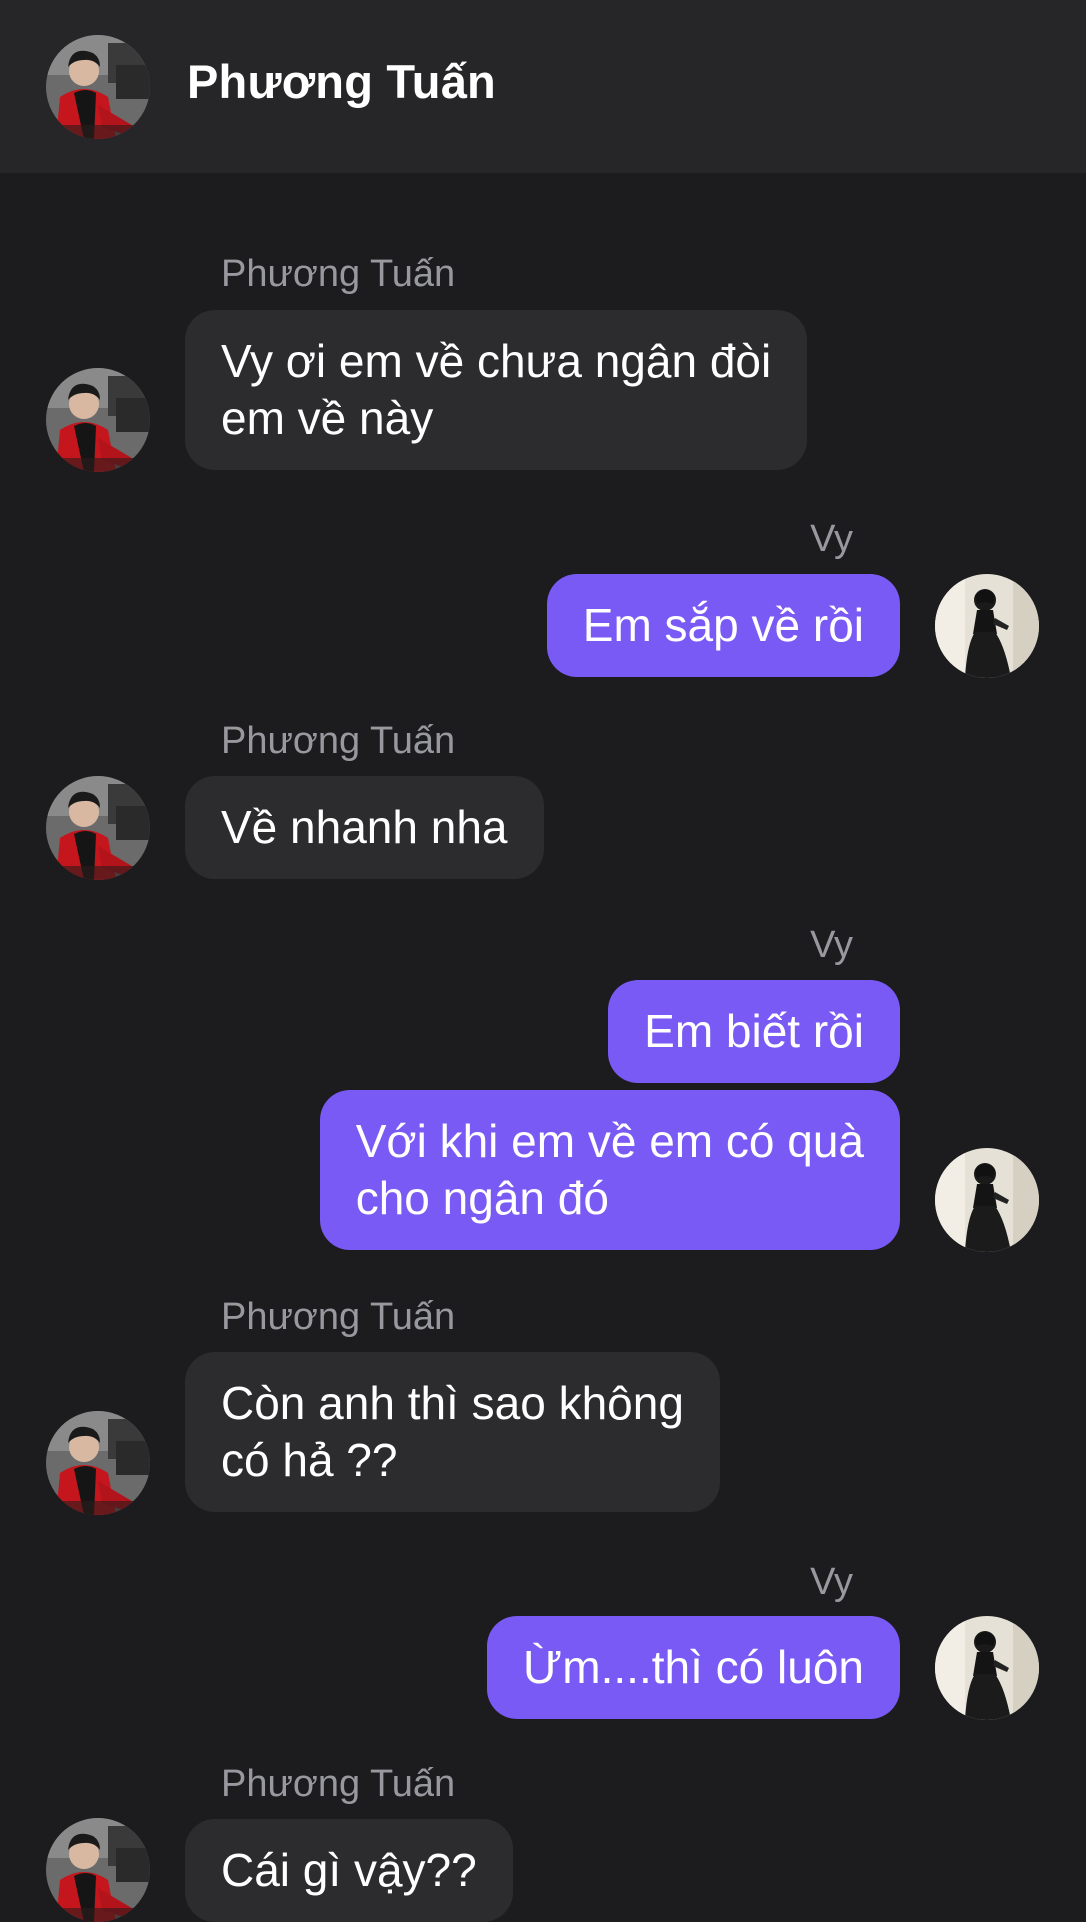  What do you see at coordinates (693, 1667) in the screenshot?
I see `outgoing-message-bubble: Ừm....thì có luôn` at bounding box center [693, 1667].